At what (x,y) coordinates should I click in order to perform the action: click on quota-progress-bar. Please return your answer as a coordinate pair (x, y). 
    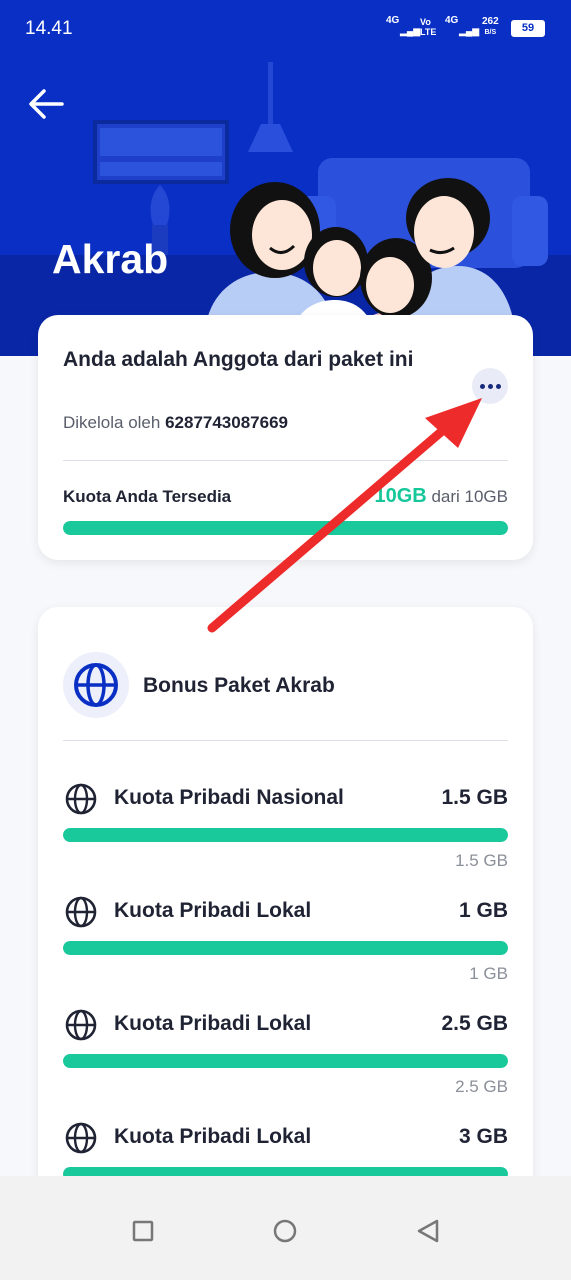
    Looking at the image, I should click on (285, 528).